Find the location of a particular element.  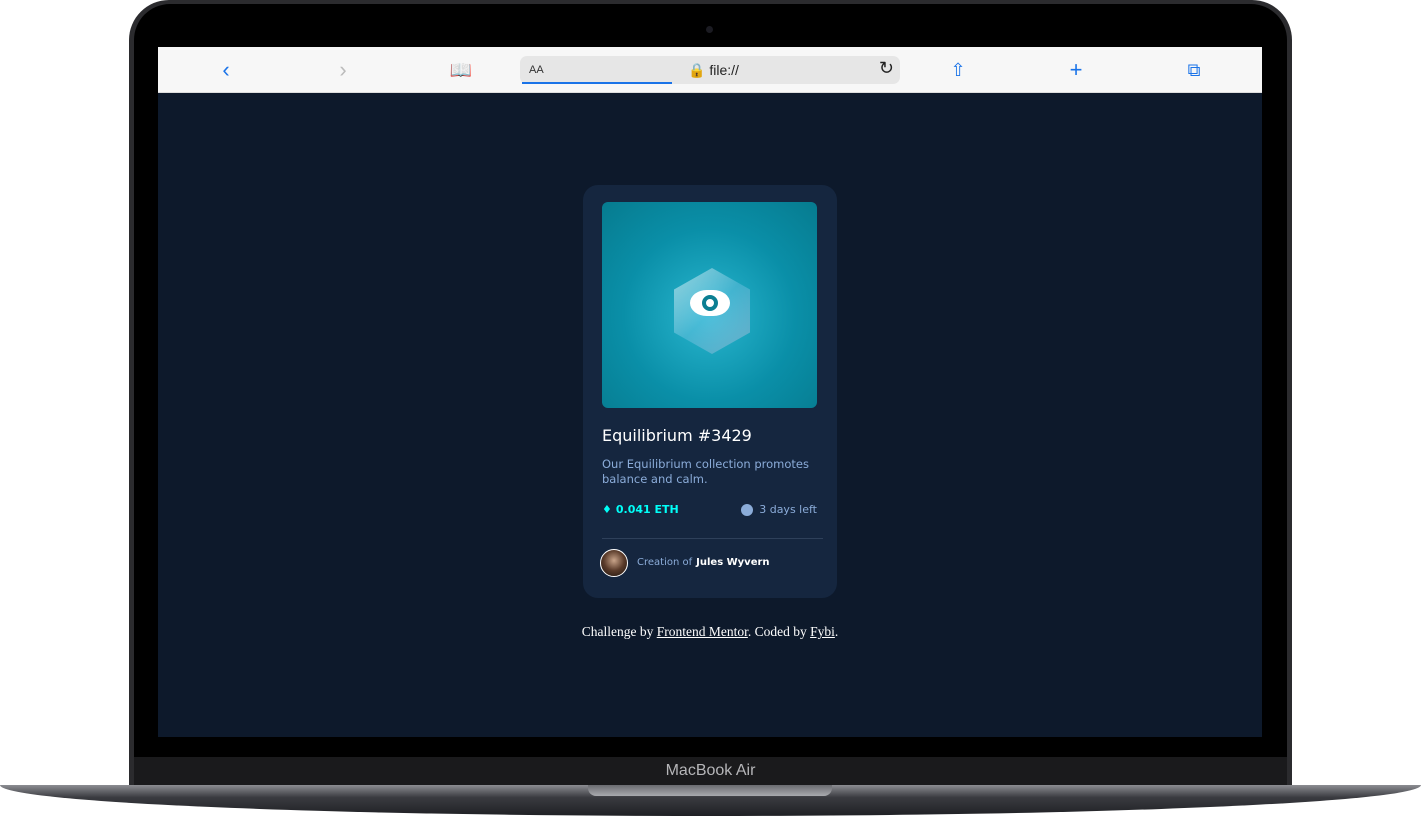

avatar is located at coordinates (614, 563).